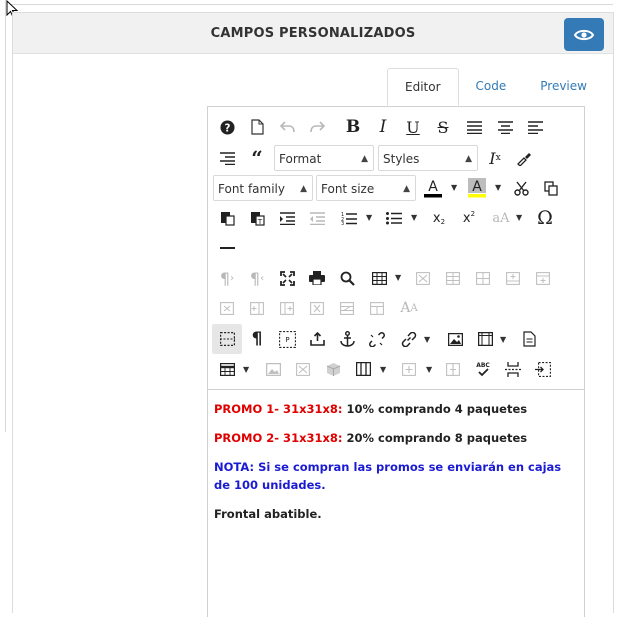 Image resolution: width=633 pixels, height=617 pixels. What do you see at coordinates (257, 158) in the screenshot?
I see `blockquote-icon: “` at bounding box center [257, 158].